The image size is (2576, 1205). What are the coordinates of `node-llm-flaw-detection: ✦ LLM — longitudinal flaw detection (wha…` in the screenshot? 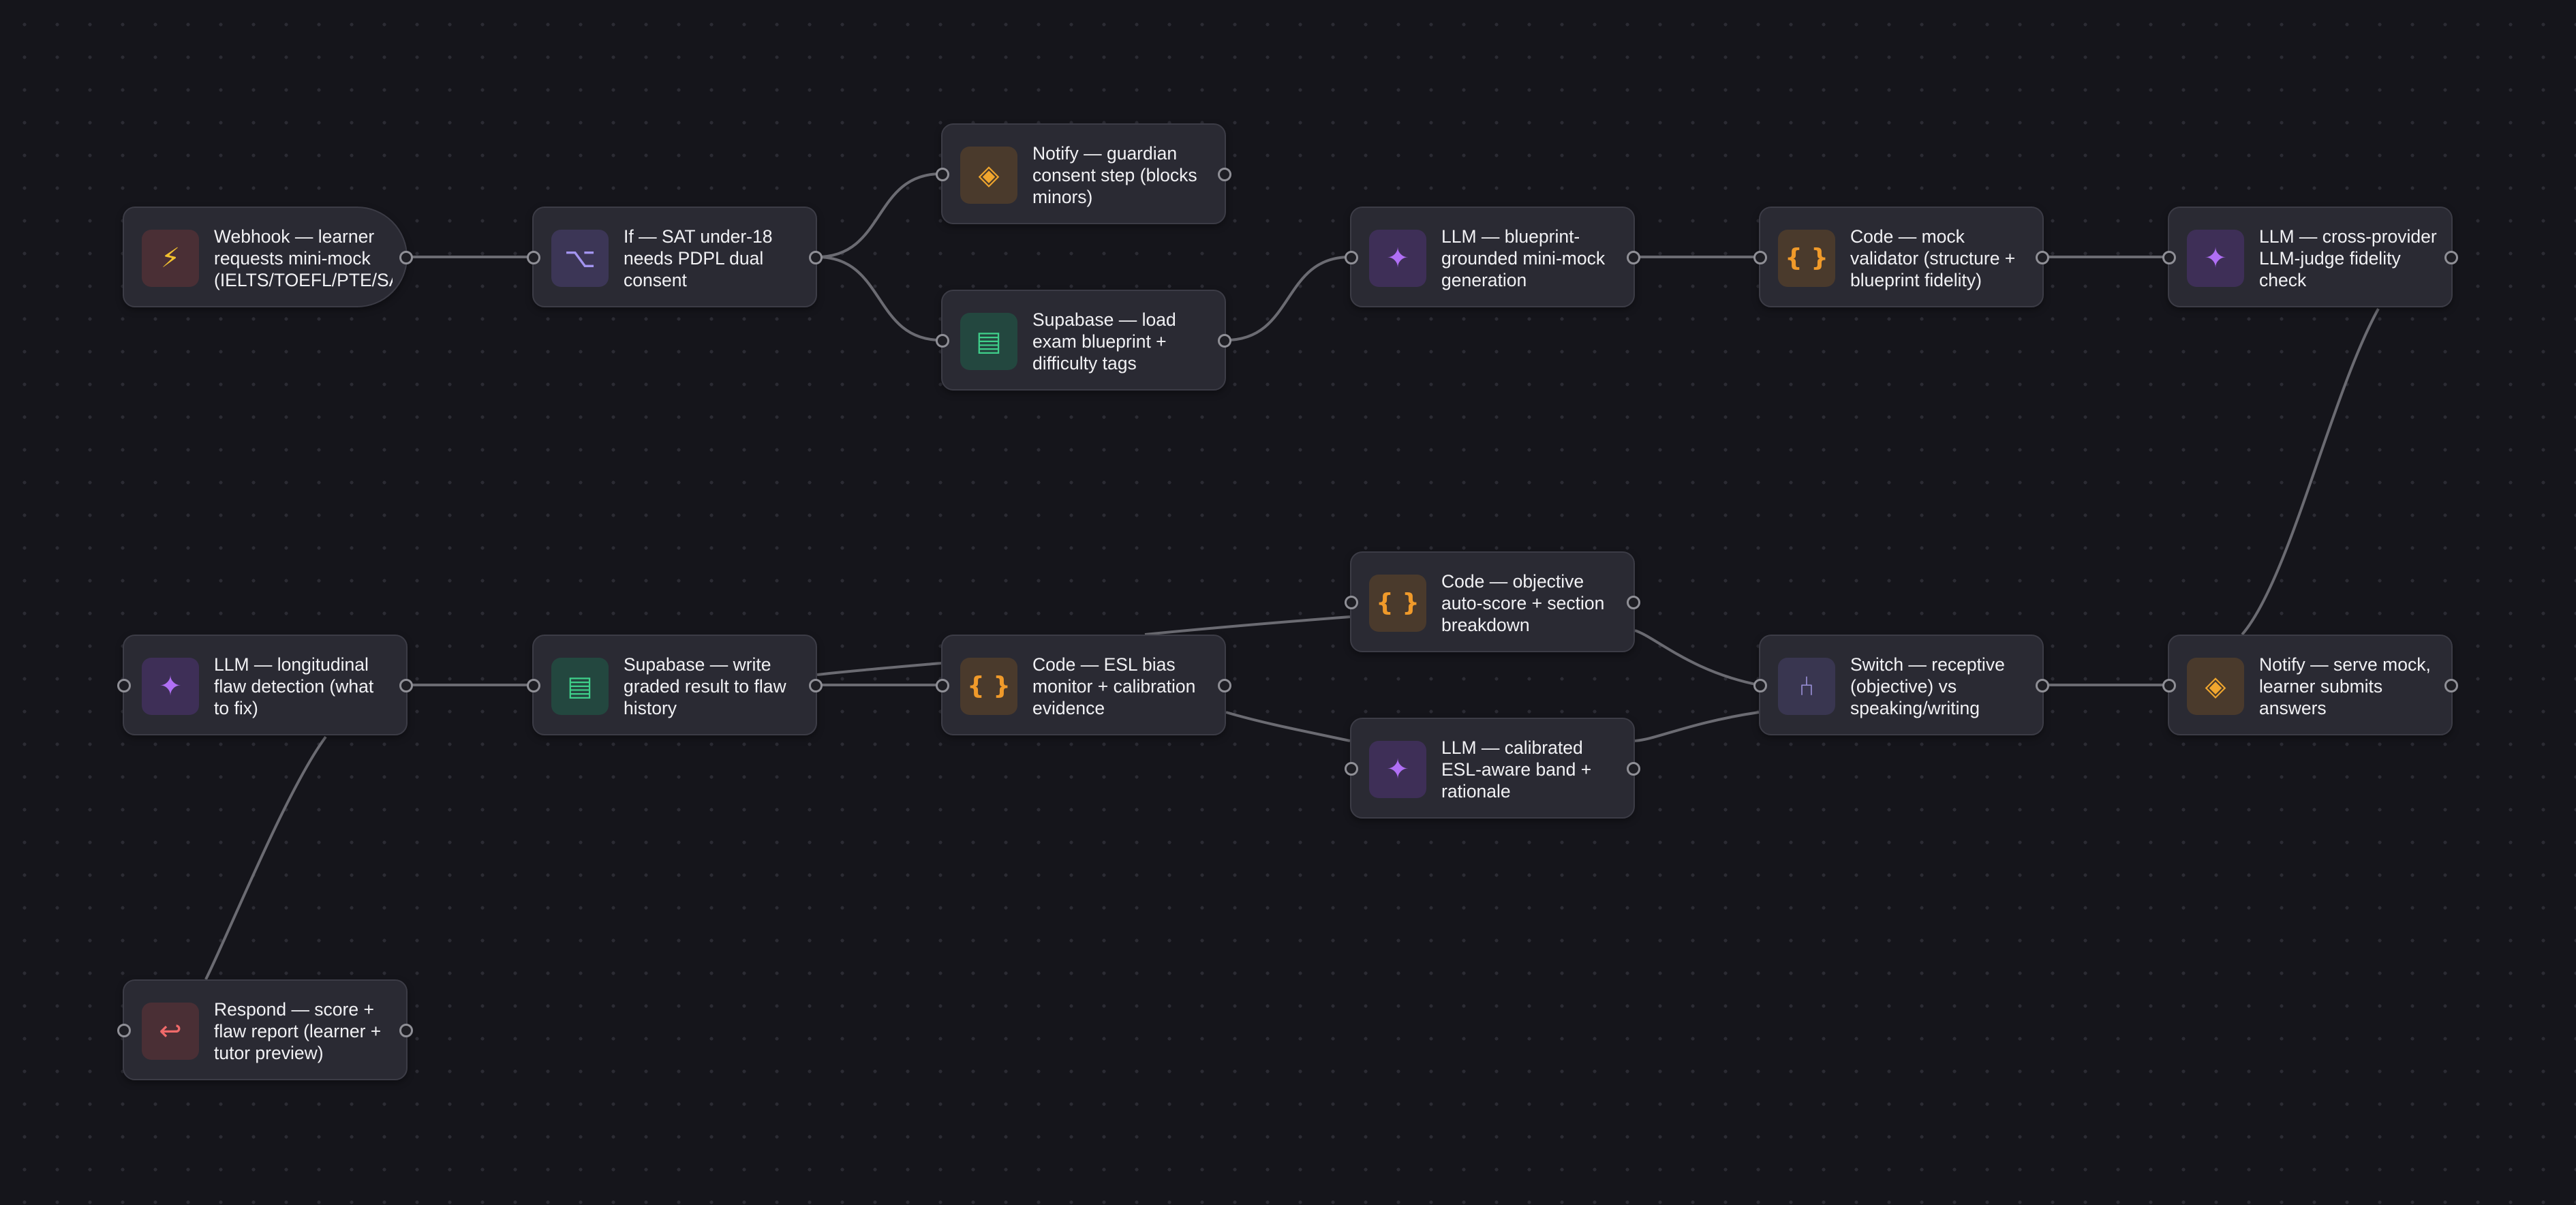 It's located at (265, 685).